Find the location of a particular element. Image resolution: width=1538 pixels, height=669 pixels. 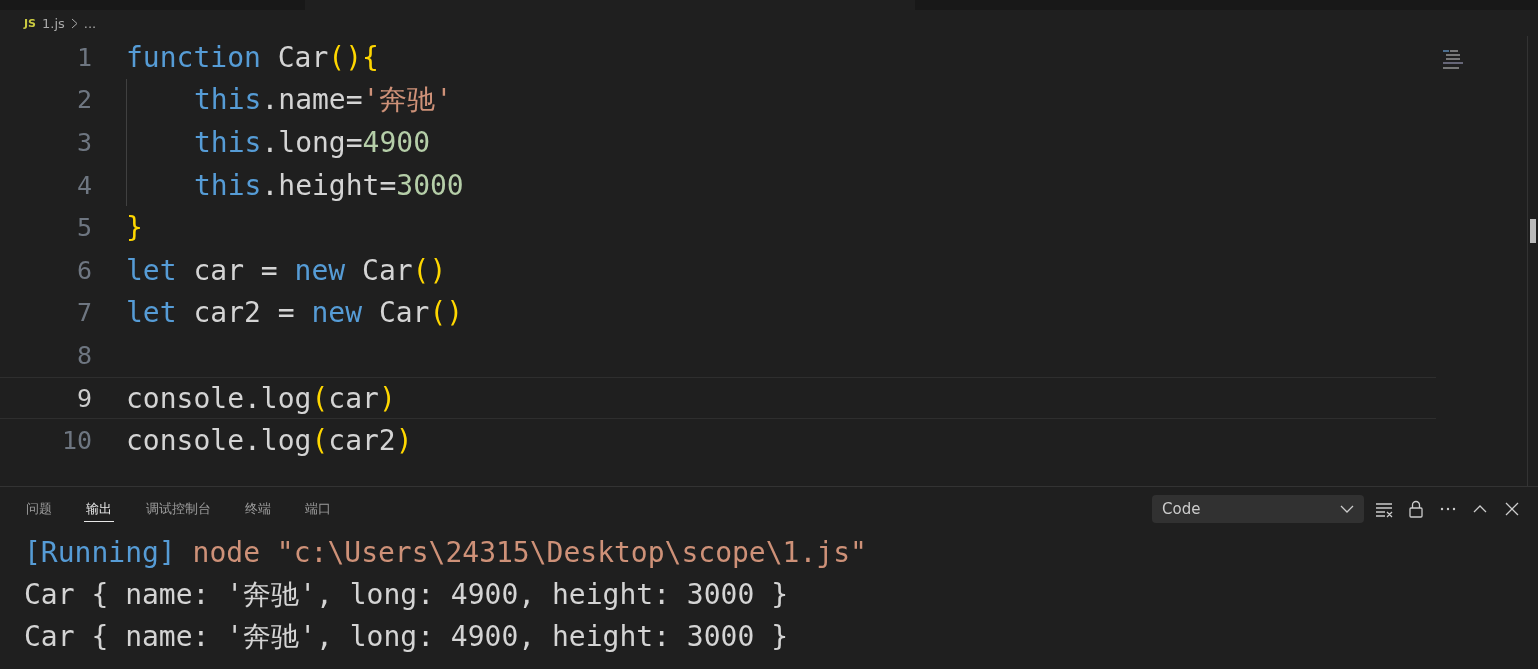

line-number: 4 is located at coordinates (83, 185).